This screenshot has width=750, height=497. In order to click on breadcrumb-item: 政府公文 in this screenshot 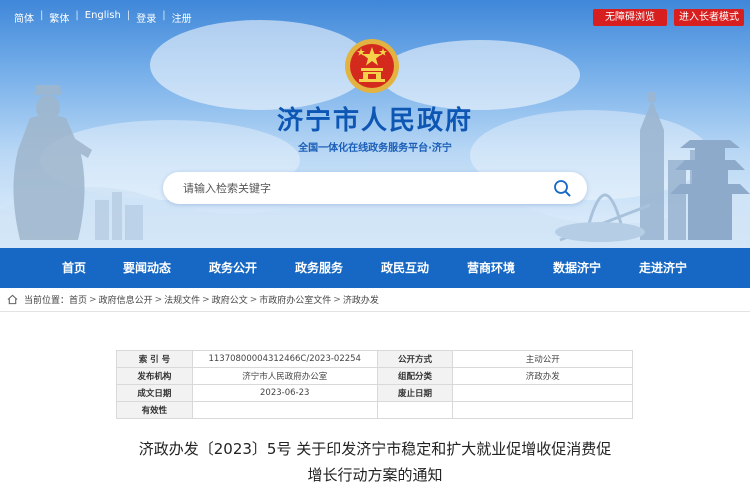, I will do `click(230, 299)`.